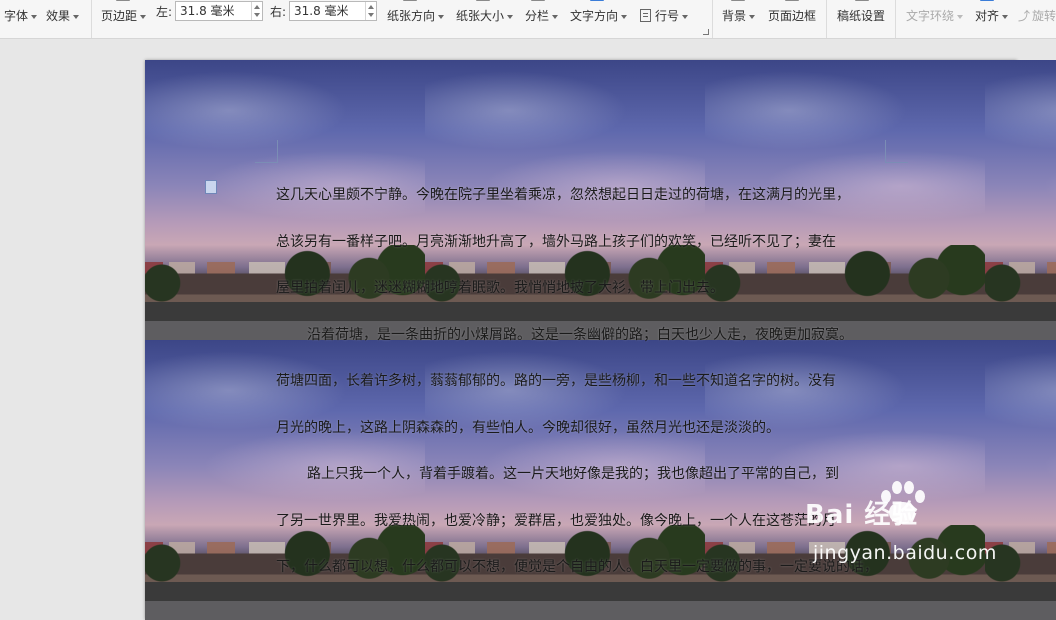  I want to click on background-tile, so click(1020, 200).